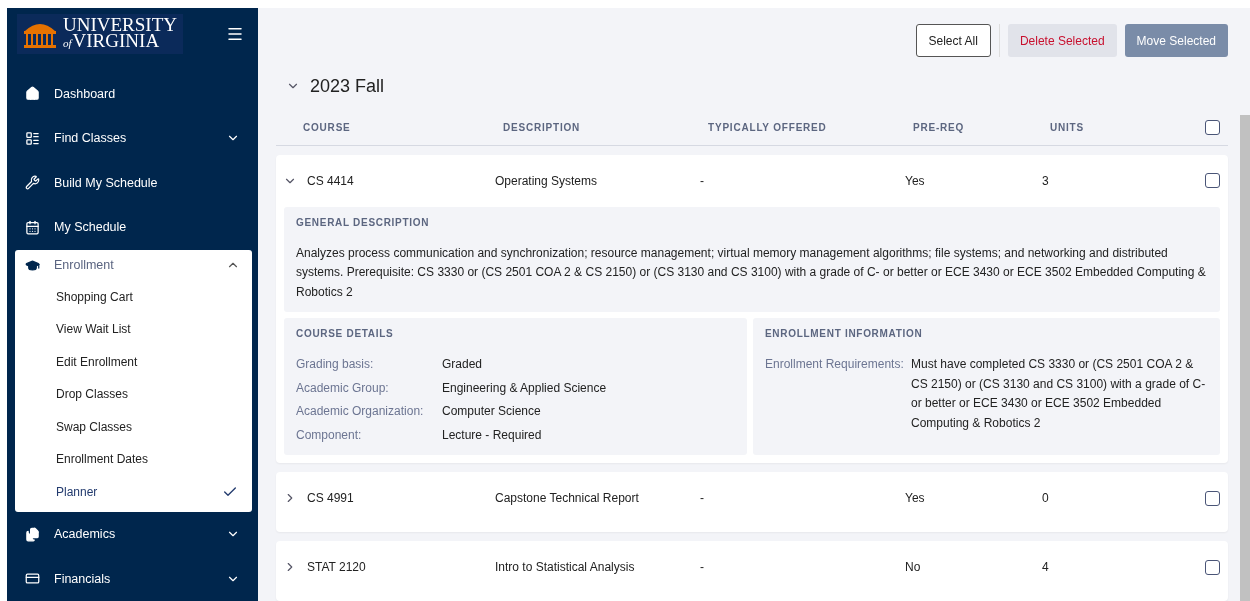  Describe the element at coordinates (844, 333) in the screenshot. I see `section-title: ENROLLMENT INFORMATION` at that location.